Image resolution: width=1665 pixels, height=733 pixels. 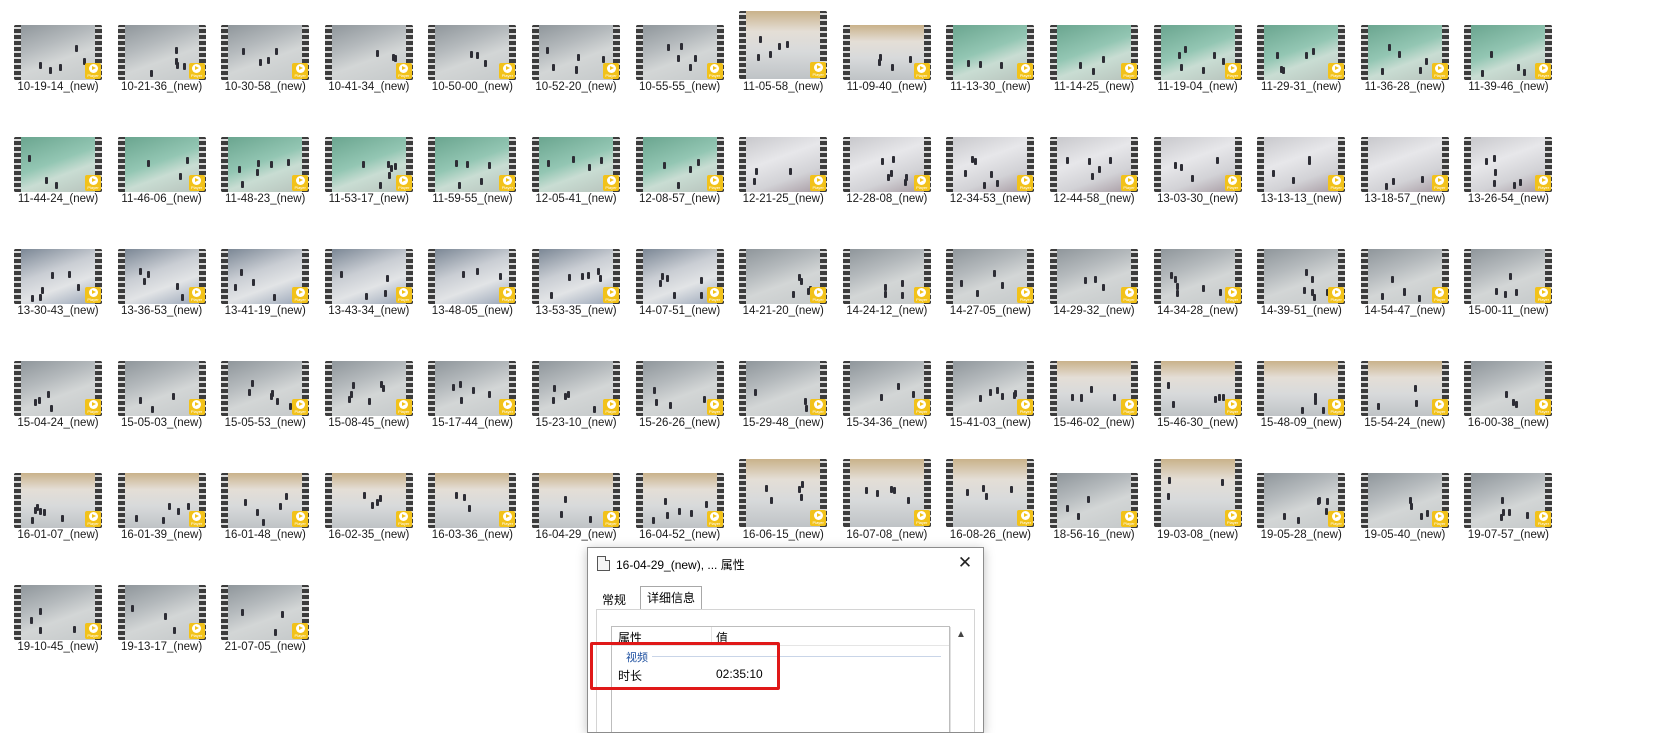 I want to click on file-item: Player 21-07-05_(new), so click(x=259, y=619).